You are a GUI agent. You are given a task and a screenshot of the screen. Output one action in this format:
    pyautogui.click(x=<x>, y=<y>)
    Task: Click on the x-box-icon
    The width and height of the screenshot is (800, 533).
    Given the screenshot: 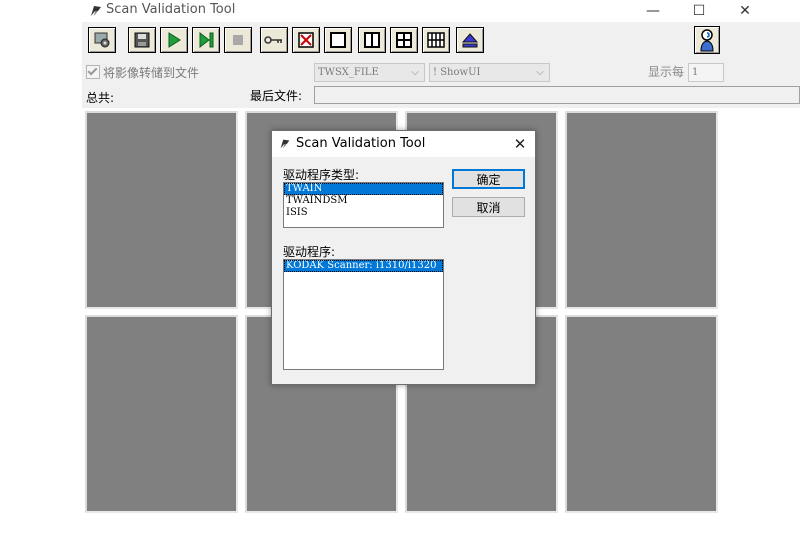 What is the action you would take?
    pyautogui.click(x=306, y=40)
    